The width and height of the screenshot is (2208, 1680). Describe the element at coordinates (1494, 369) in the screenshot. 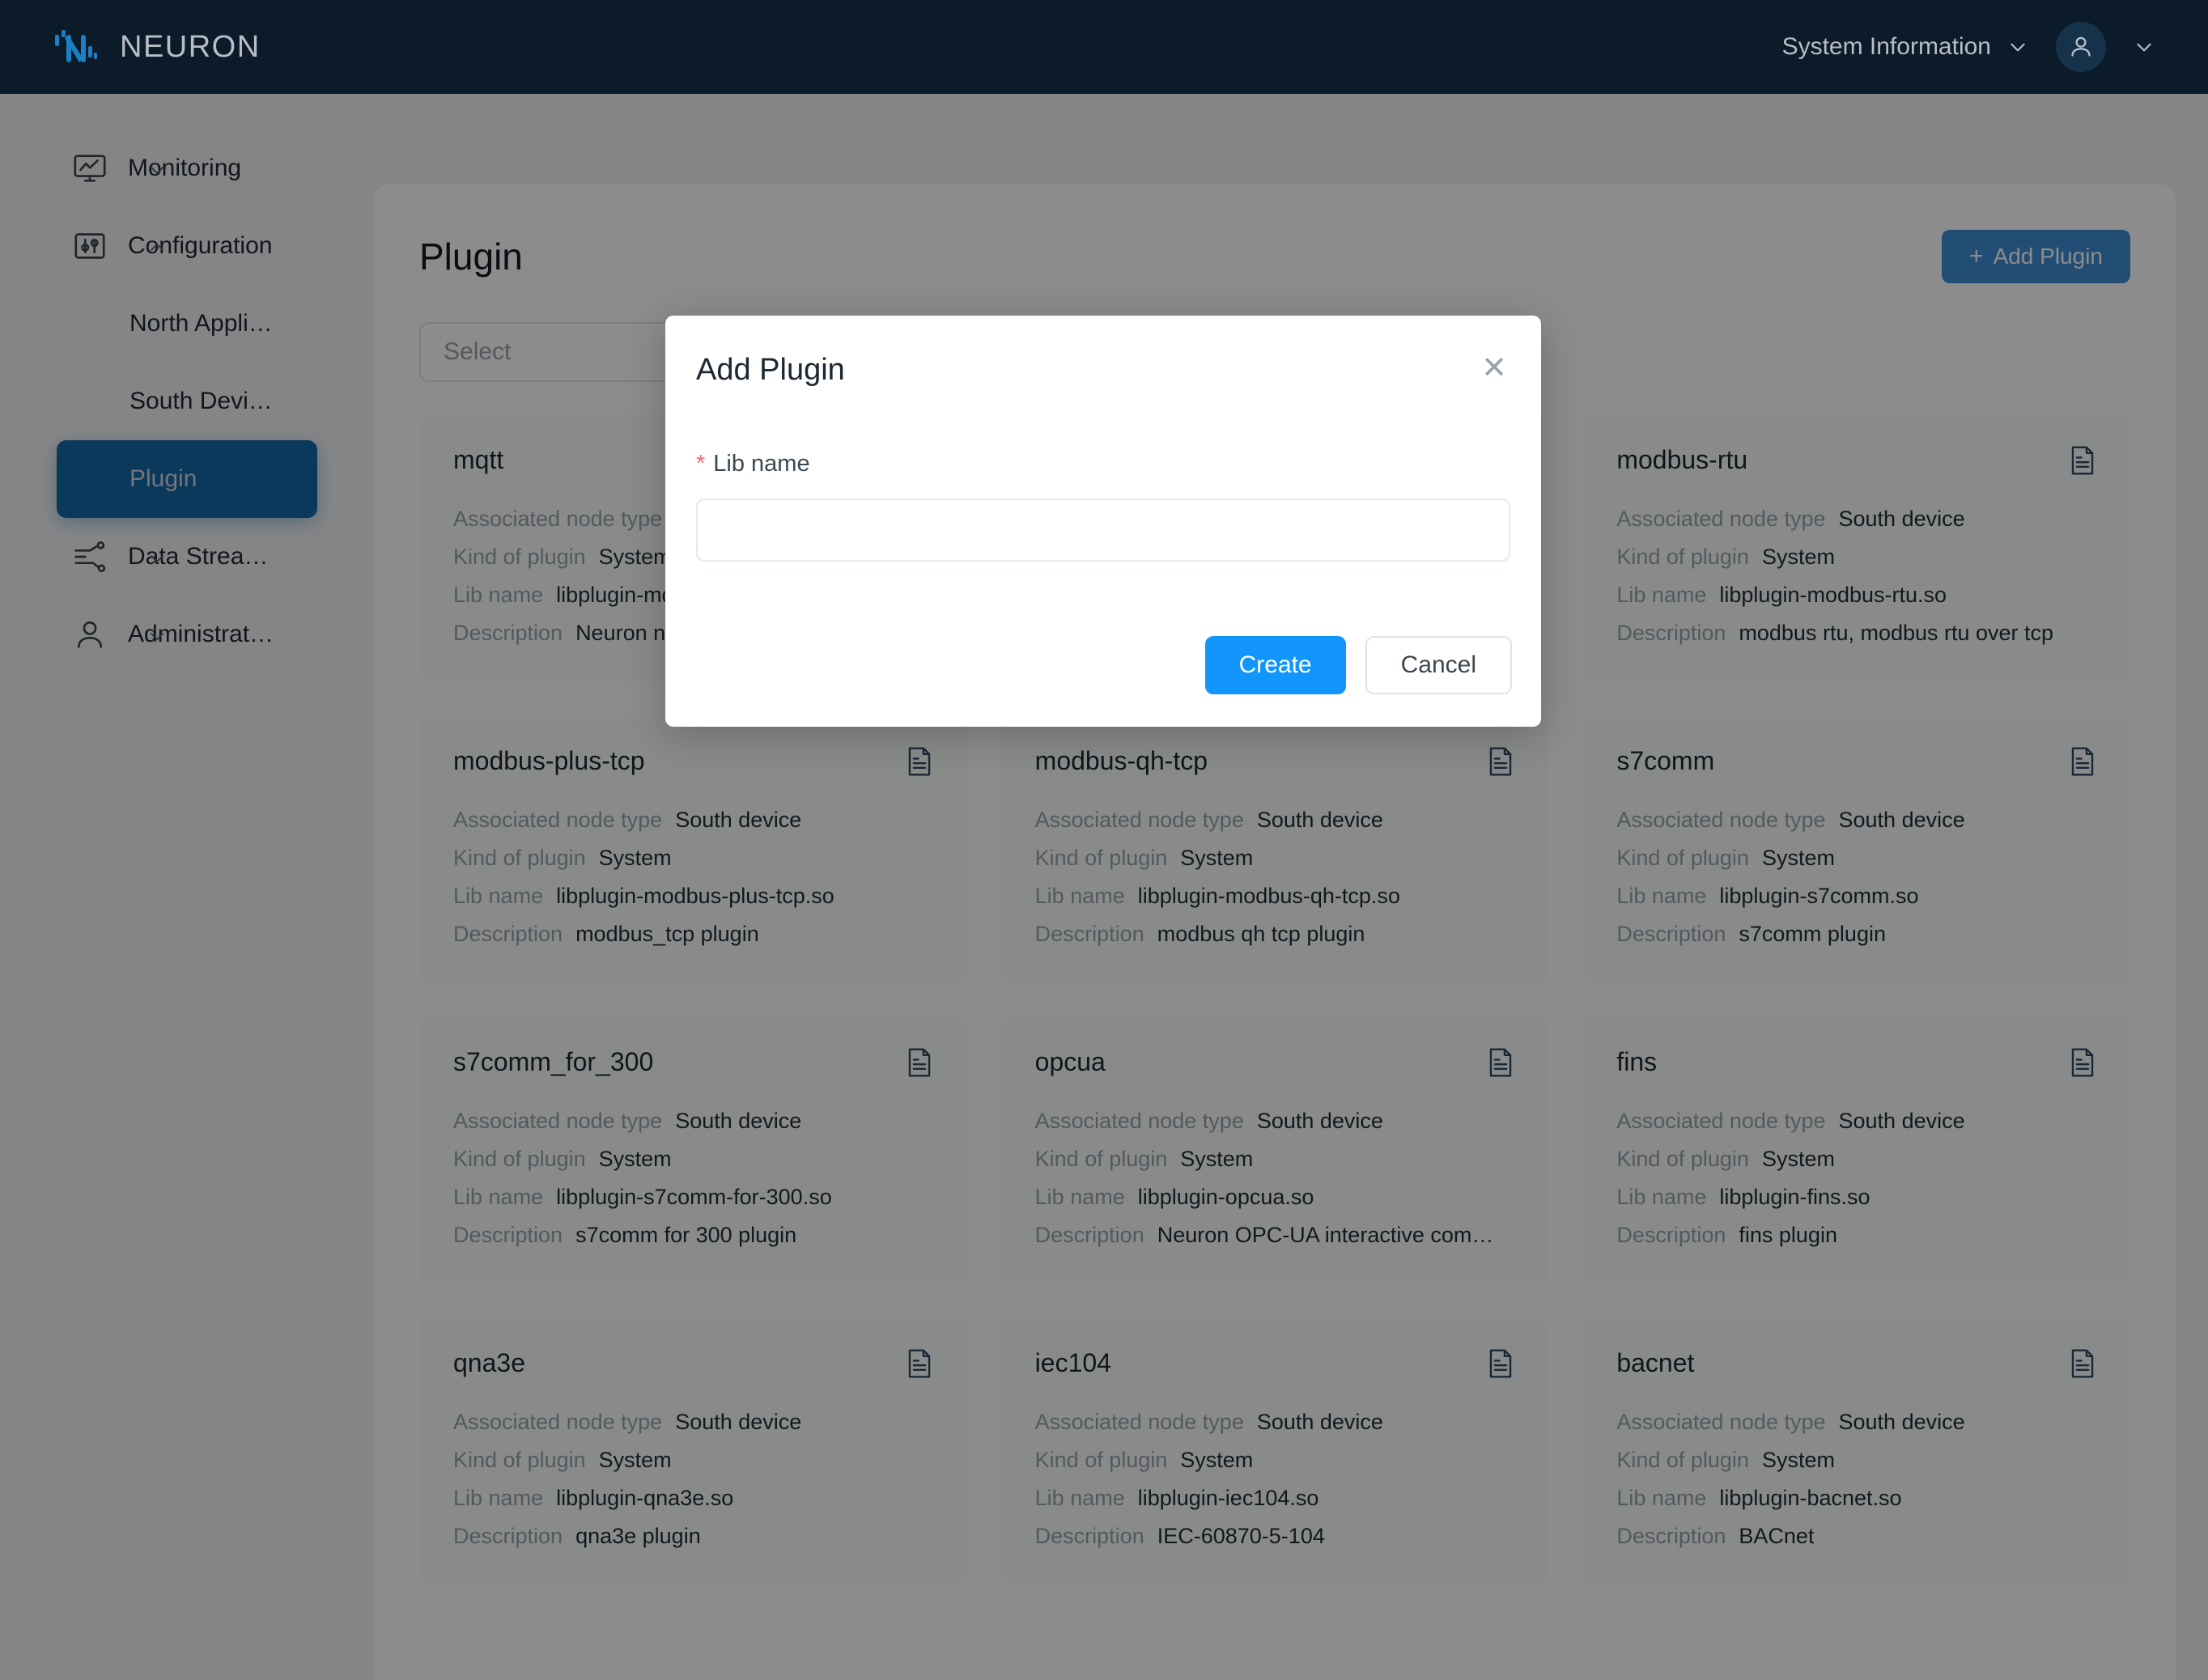

I see `close-icon: ✕` at that location.